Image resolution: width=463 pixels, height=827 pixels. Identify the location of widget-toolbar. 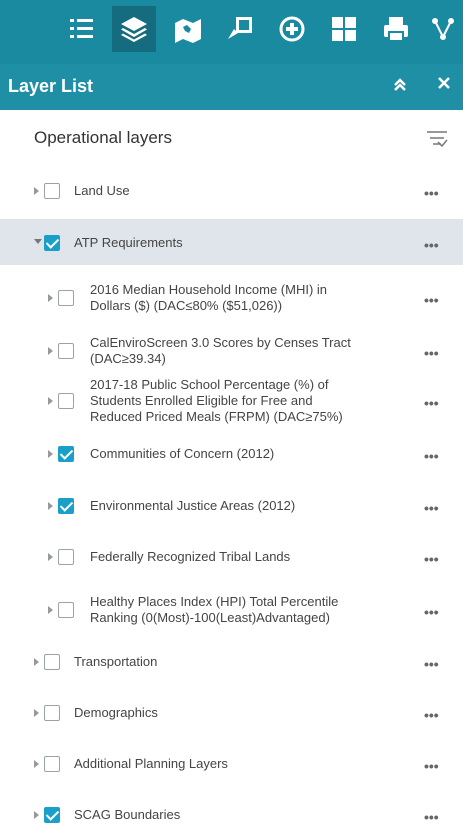
(231, 32).